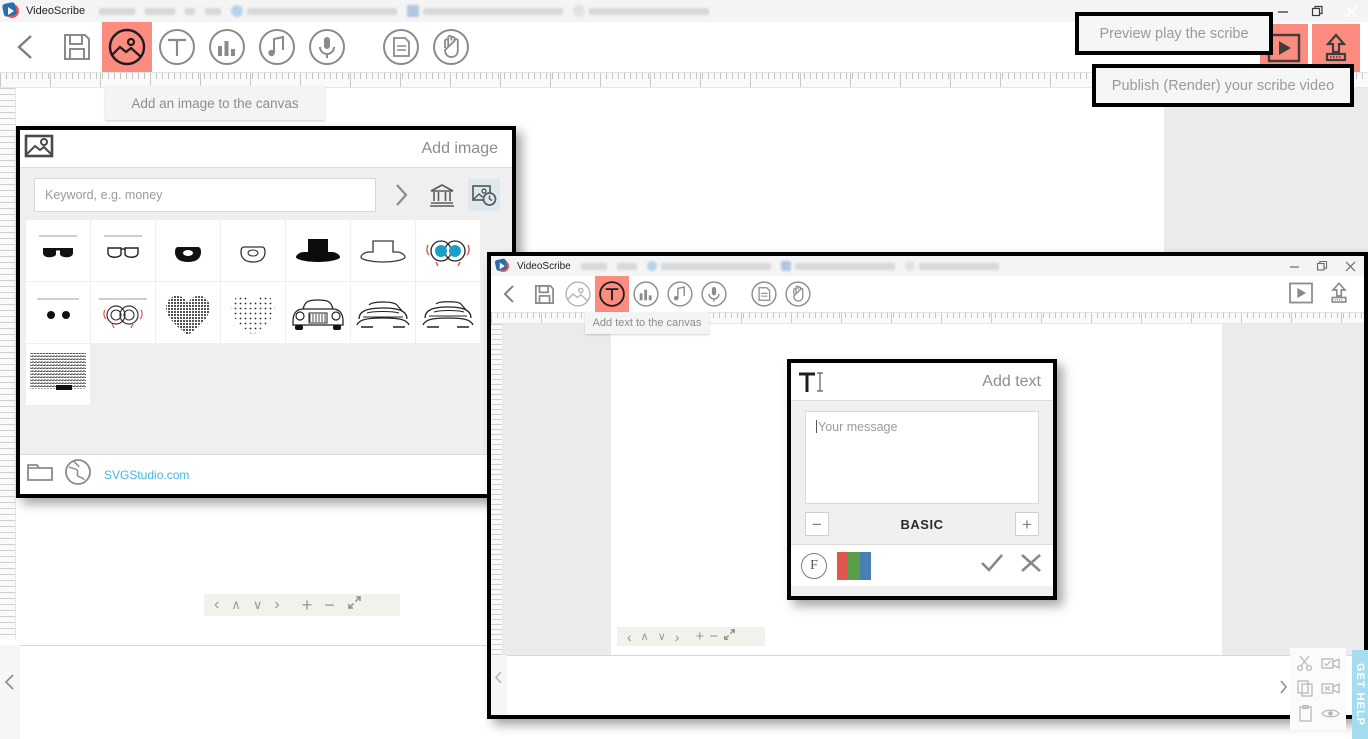  I want to click on timeline-collapse-left-icon, so click(10, 682).